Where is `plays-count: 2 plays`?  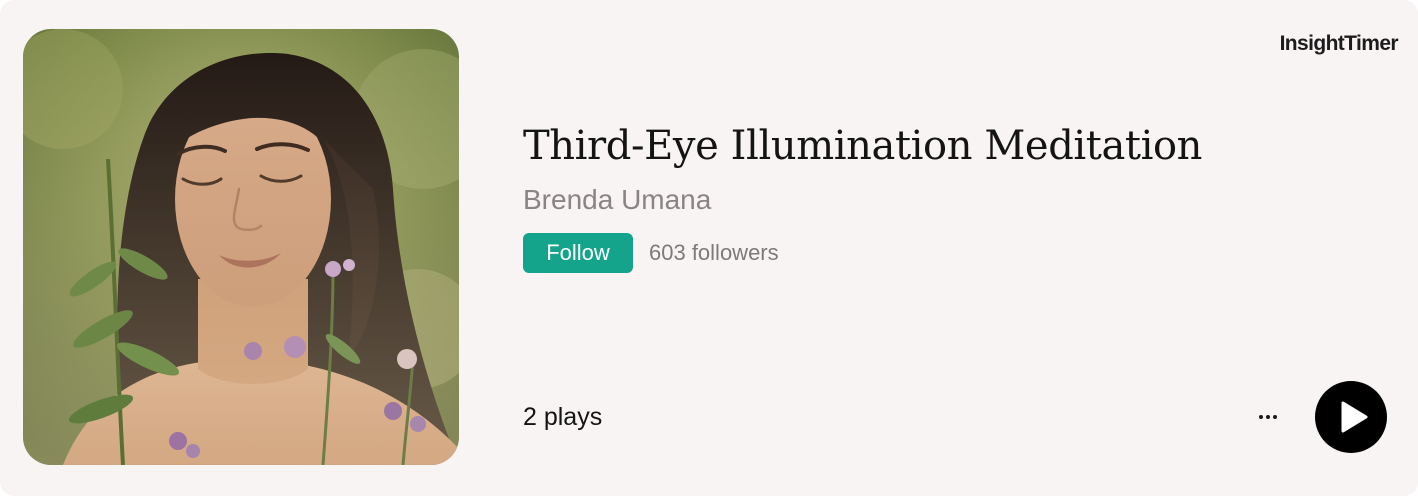 plays-count: 2 plays is located at coordinates (563, 417).